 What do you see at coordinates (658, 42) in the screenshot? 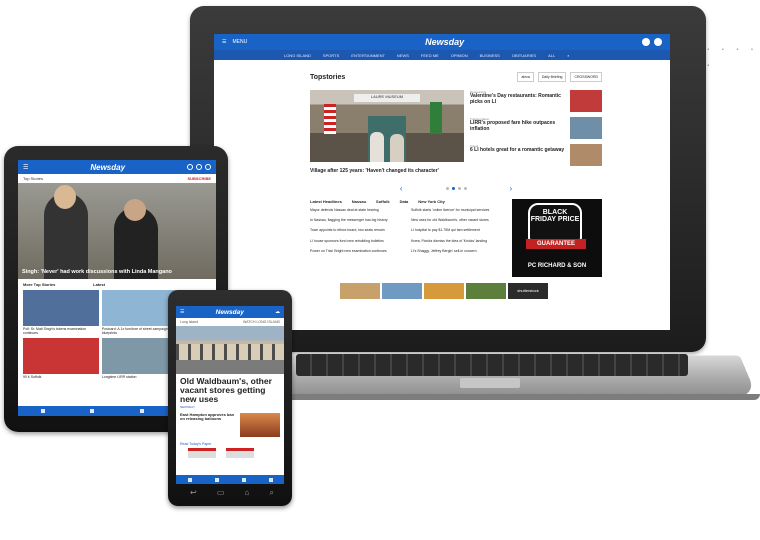
I see `avatar` at bounding box center [658, 42].